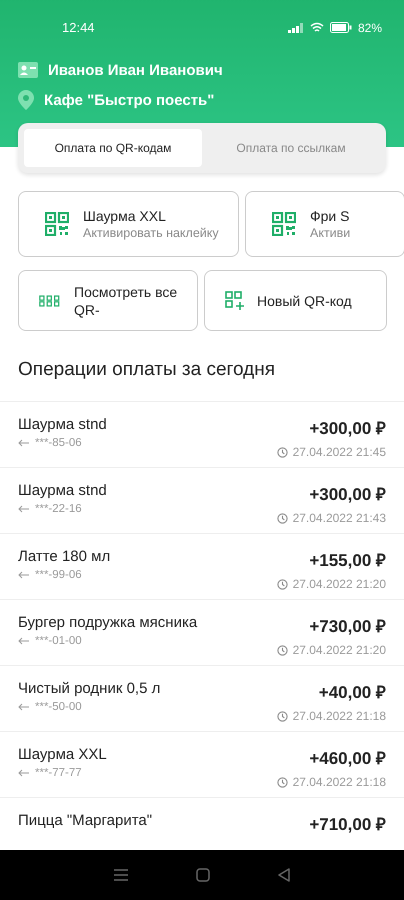 This screenshot has width=404, height=900. I want to click on operation-row: Шаурма stnd ***-22-16 +300,00 ₽ 27.04.2022 21:43, so click(202, 500).